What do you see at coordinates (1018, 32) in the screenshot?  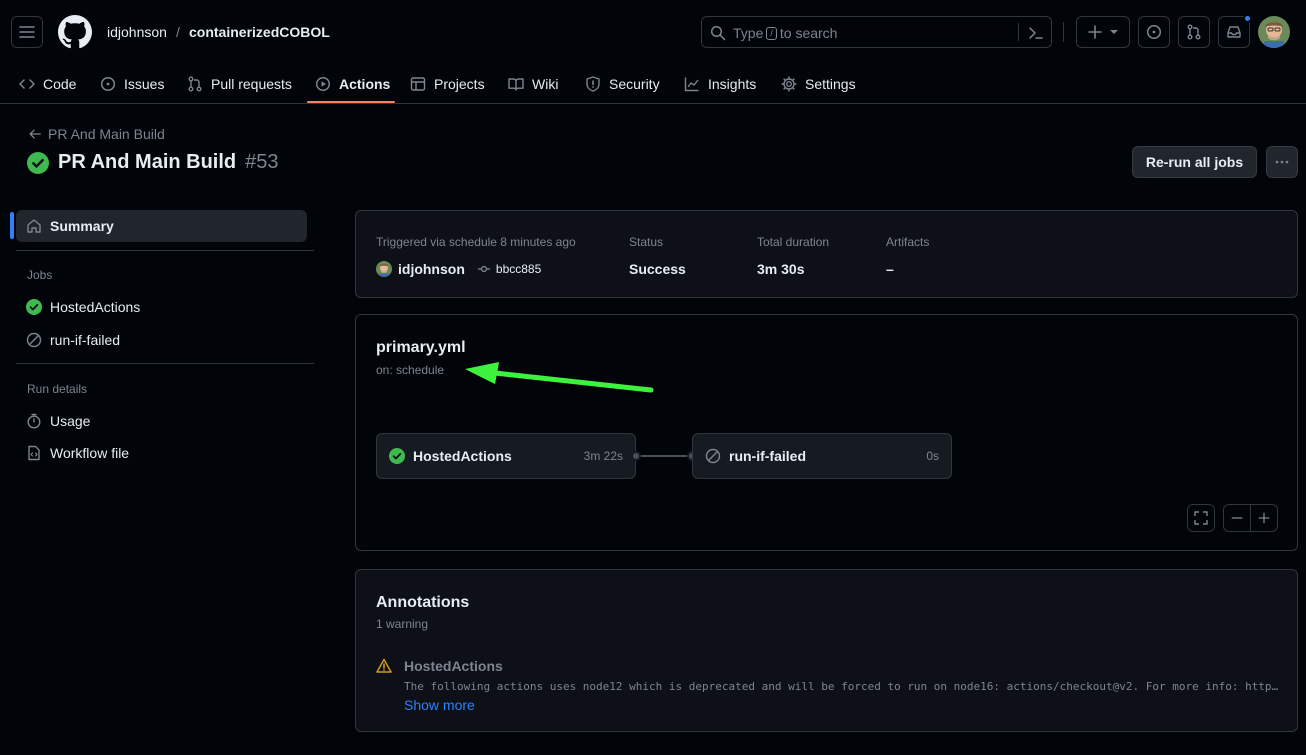 I see `search-divider` at bounding box center [1018, 32].